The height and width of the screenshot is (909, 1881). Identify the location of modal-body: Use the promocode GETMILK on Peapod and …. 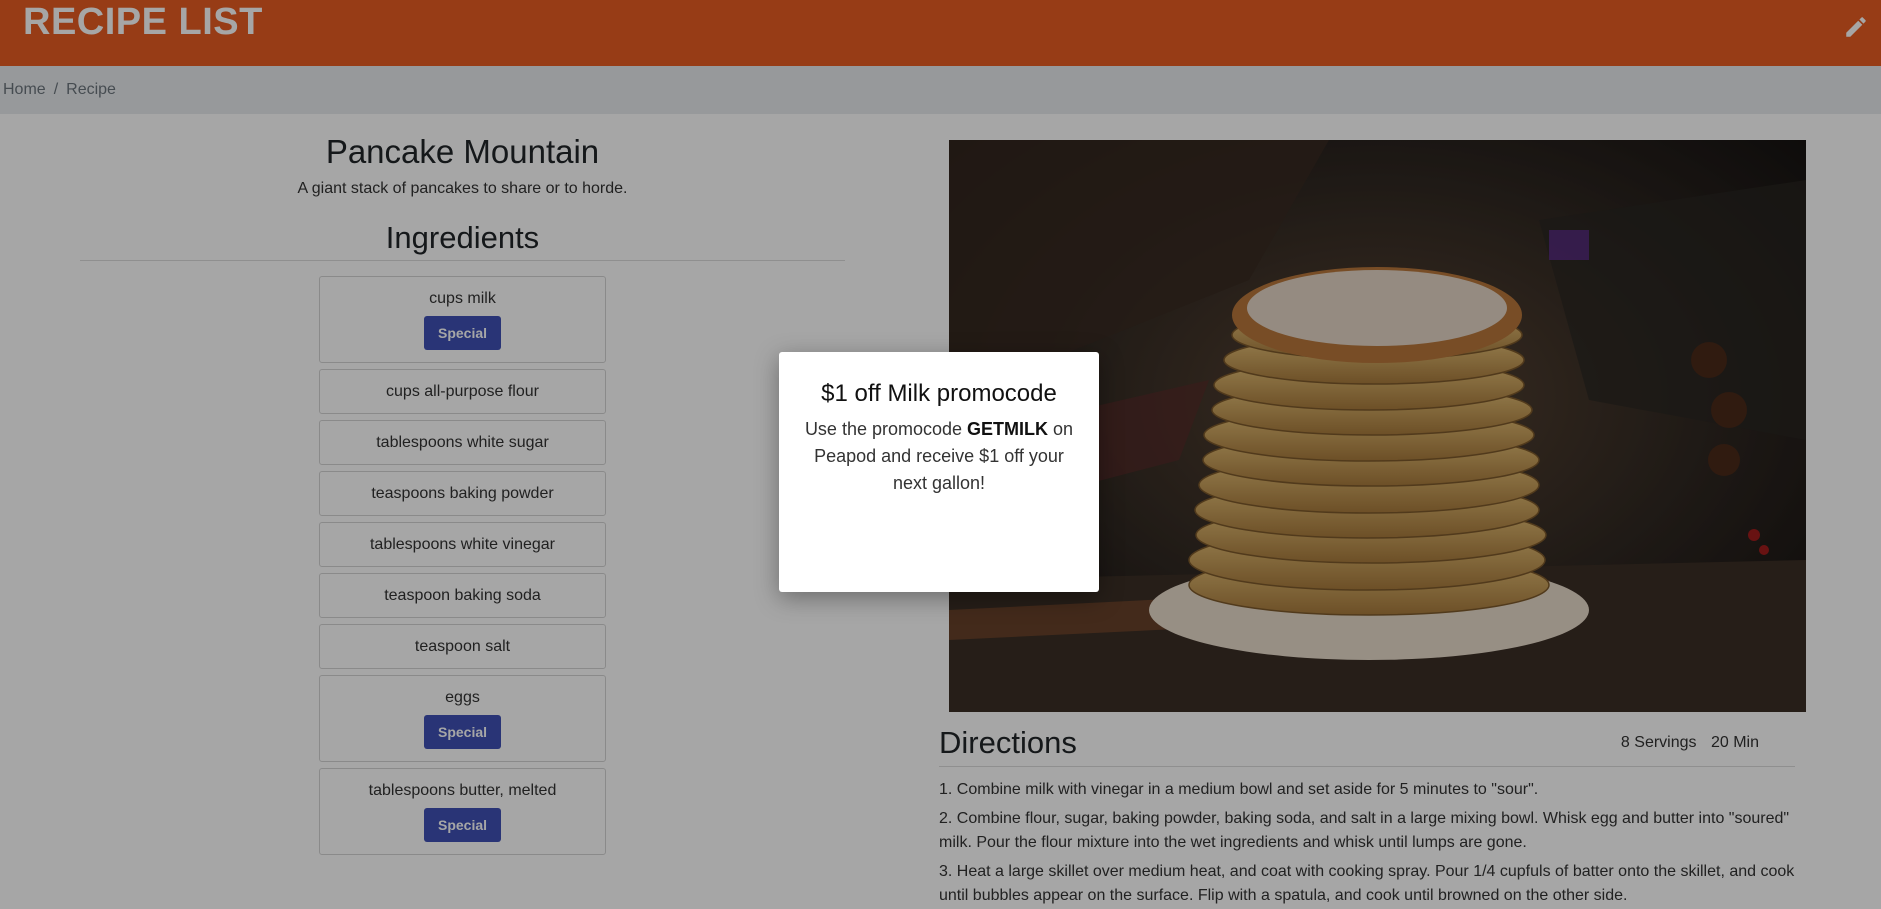
(939, 456).